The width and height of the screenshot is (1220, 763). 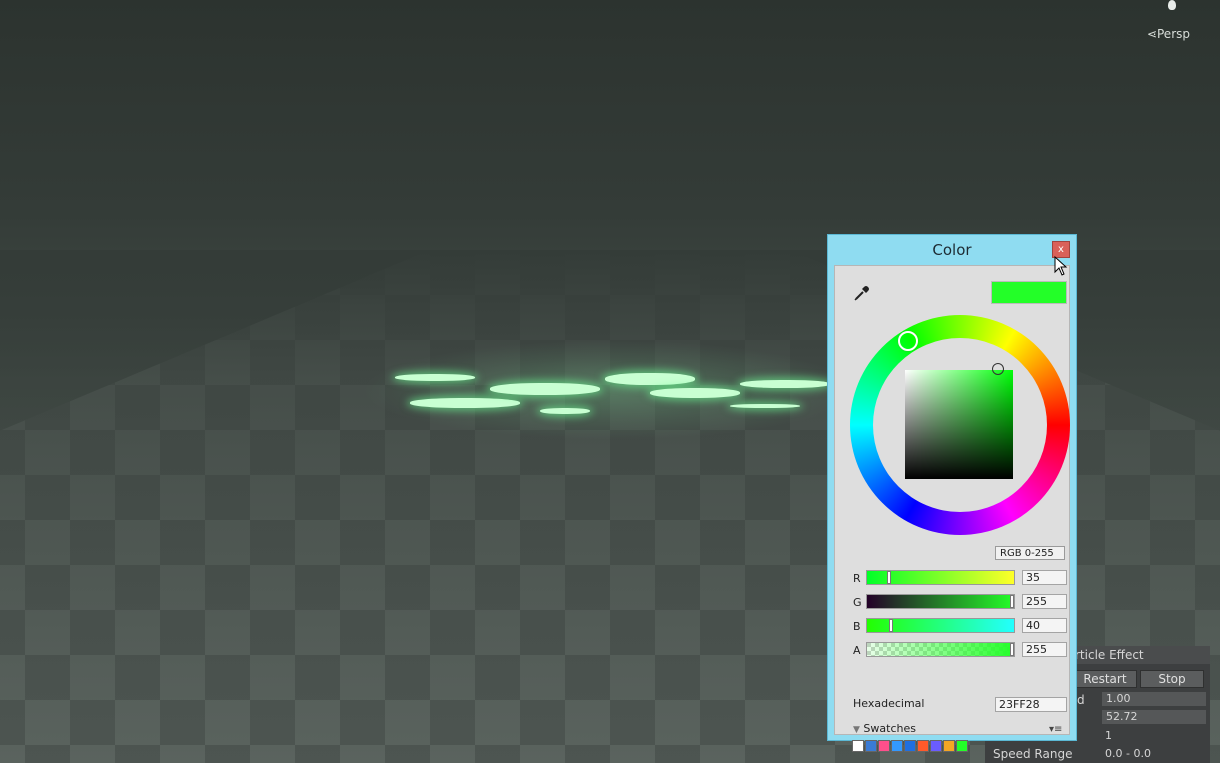 I want to click on property-row: Speed Range 0.0 - 0.0, so click(x=1097, y=754).